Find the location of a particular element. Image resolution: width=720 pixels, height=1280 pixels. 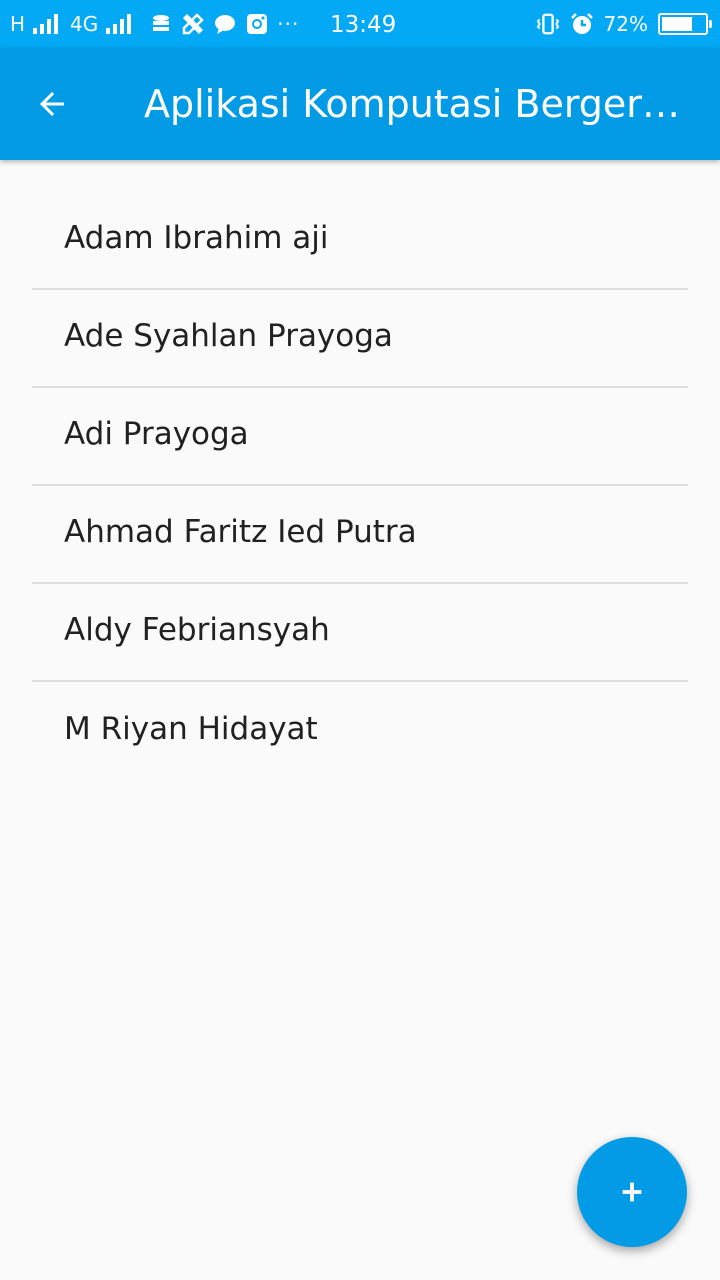

status-right-group: 72% is located at coordinates (624, 24).